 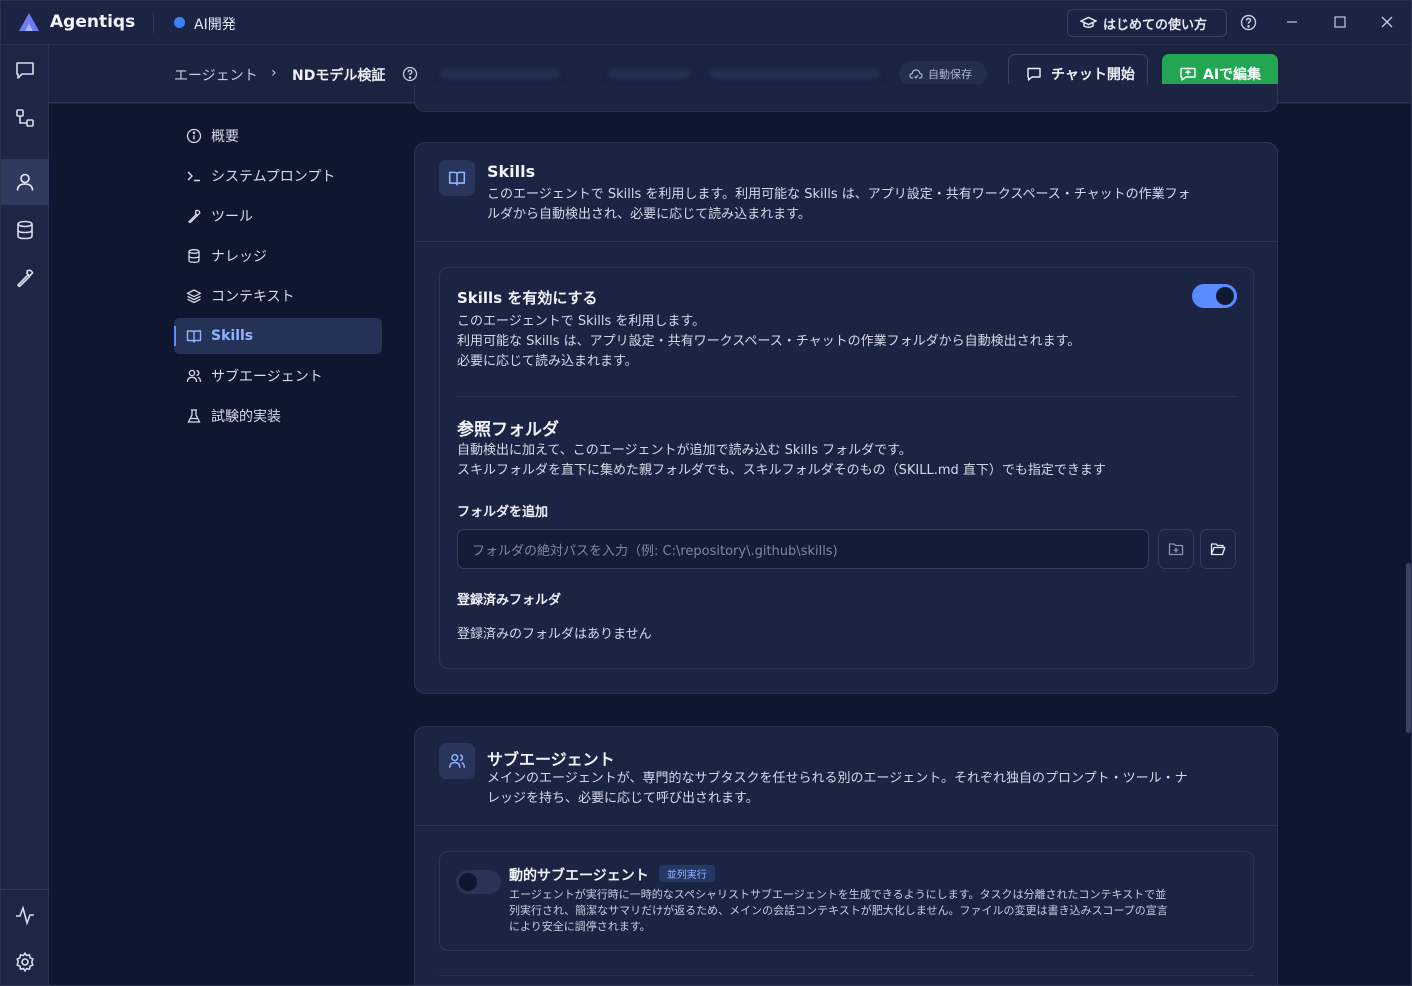 What do you see at coordinates (239, 257) in the screenshot?
I see `nav-item-label: ナレッジ` at bounding box center [239, 257].